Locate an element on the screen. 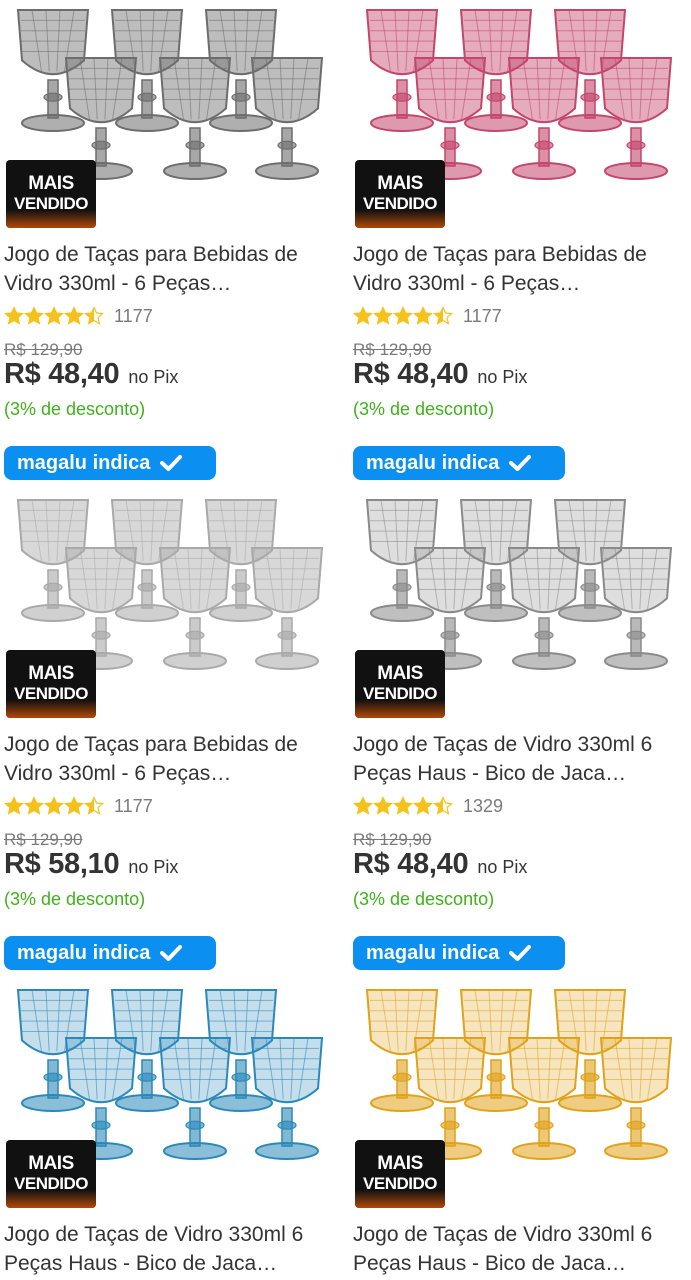 This screenshot has height=1280, width=691. price-row: R$ 58,10 no Pix is located at coordinates (91, 864).